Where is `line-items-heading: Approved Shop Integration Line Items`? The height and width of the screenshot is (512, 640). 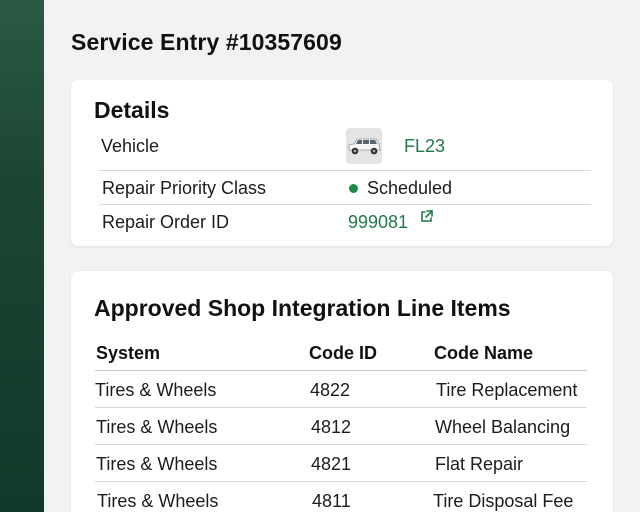 line-items-heading: Approved Shop Integration Line Items is located at coordinates (302, 308).